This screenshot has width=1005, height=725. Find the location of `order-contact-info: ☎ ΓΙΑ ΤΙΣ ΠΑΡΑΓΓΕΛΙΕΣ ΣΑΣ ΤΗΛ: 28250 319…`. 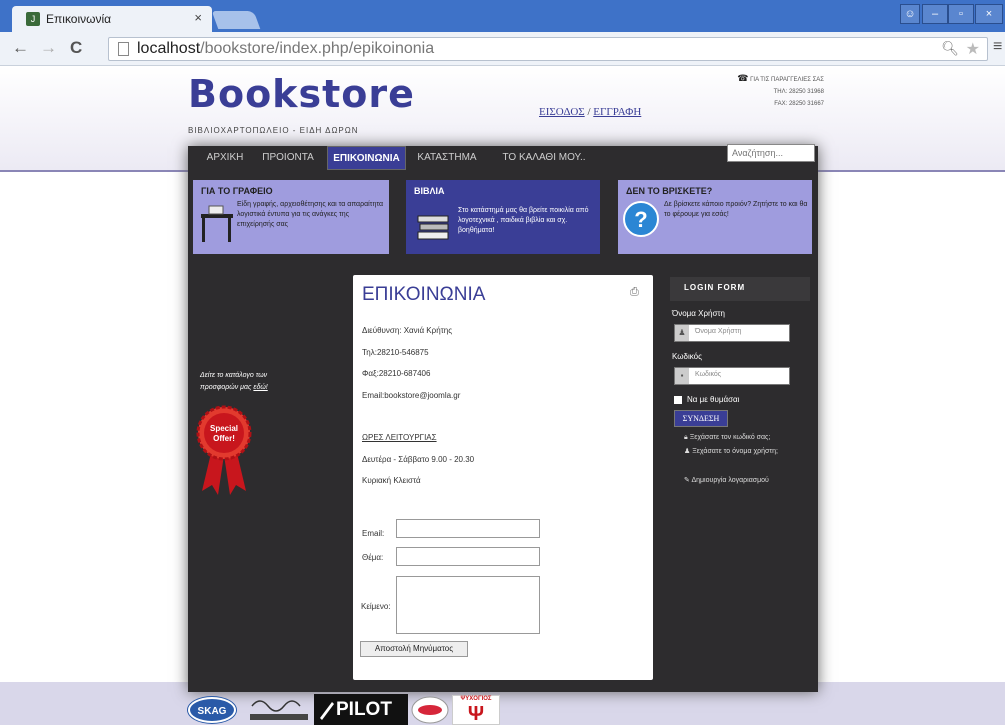

order-contact-info: ☎ ΓΙΑ ΤΙΣ ΠΑΡΑΓΓΕΛΙΕΣ ΣΑΣ ΤΗΛ: 28250 319… is located at coordinates (757, 91).